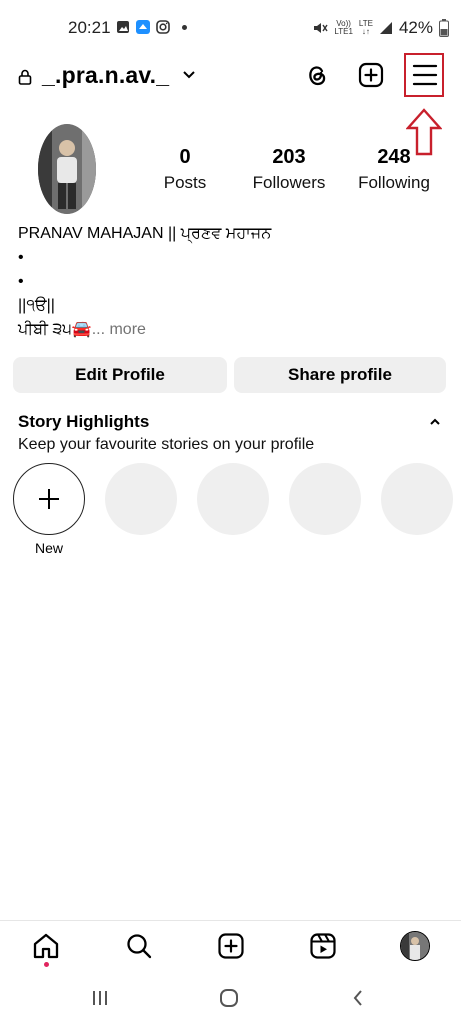  Describe the element at coordinates (444, 28) in the screenshot. I see `battery-icon` at that location.